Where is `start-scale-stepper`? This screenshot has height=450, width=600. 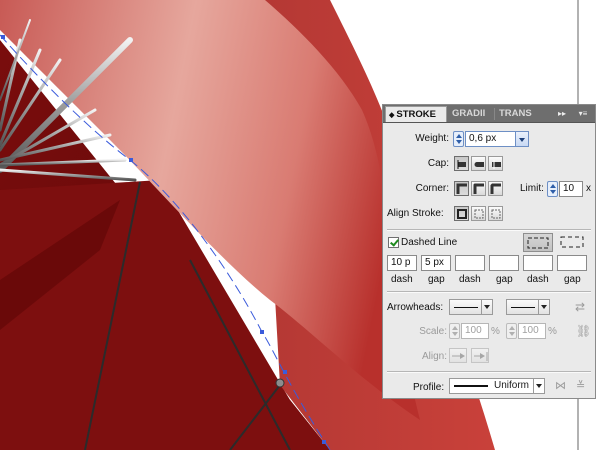
start-scale-stepper is located at coordinates (454, 331).